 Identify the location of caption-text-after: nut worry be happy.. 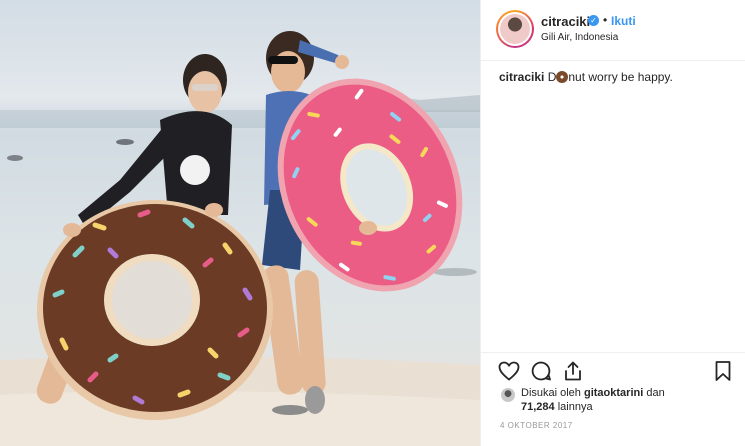
(620, 77).